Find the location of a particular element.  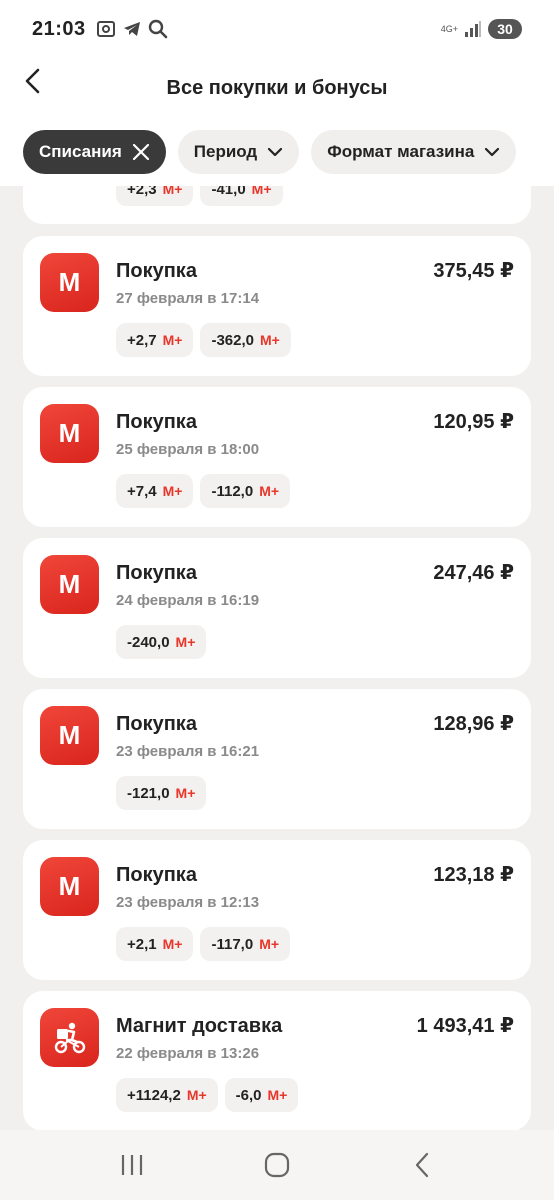

bonus-badge: -6,0 М+ is located at coordinates (261, 1095).